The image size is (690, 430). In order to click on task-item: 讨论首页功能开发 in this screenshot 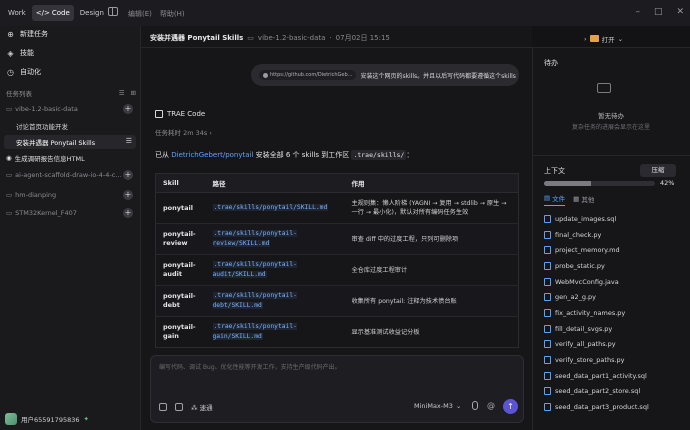, I will do `click(70, 126)`.